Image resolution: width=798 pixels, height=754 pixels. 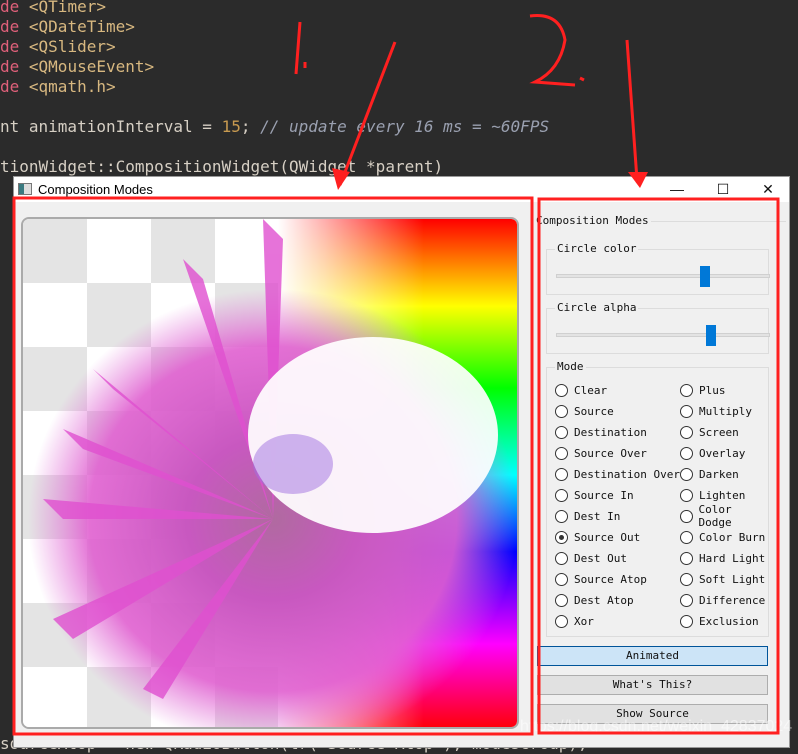 I want to click on mode-radio-destination: Destination, so click(x=601, y=432).